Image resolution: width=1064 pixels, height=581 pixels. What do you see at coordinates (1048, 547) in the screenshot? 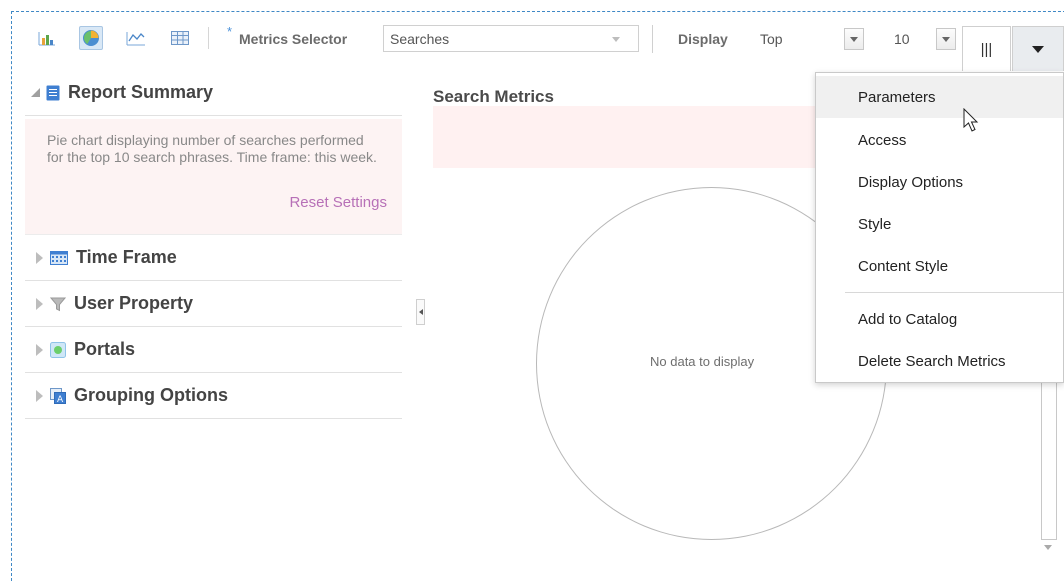
I see `scroll-down-icon` at bounding box center [1048, 547].